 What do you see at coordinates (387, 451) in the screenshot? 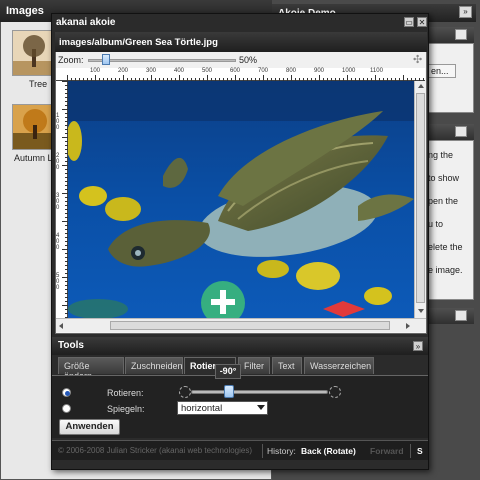
I see `history-forward-button: Forward` at bounding box center [387, 451].